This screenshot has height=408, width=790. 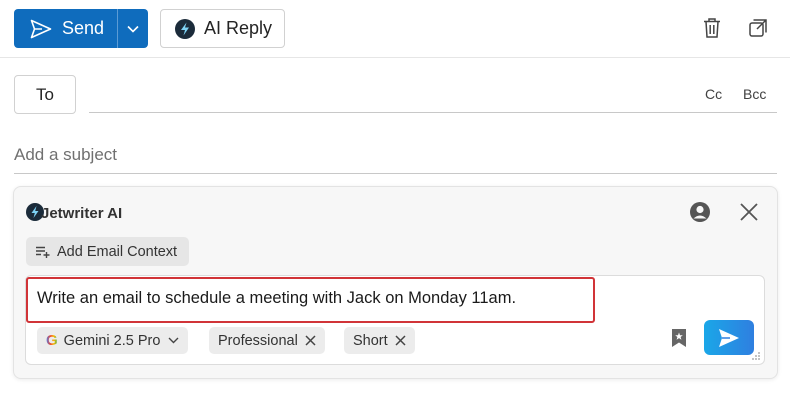 I want to click on send-prompt-button, so click(x=729, y=337).